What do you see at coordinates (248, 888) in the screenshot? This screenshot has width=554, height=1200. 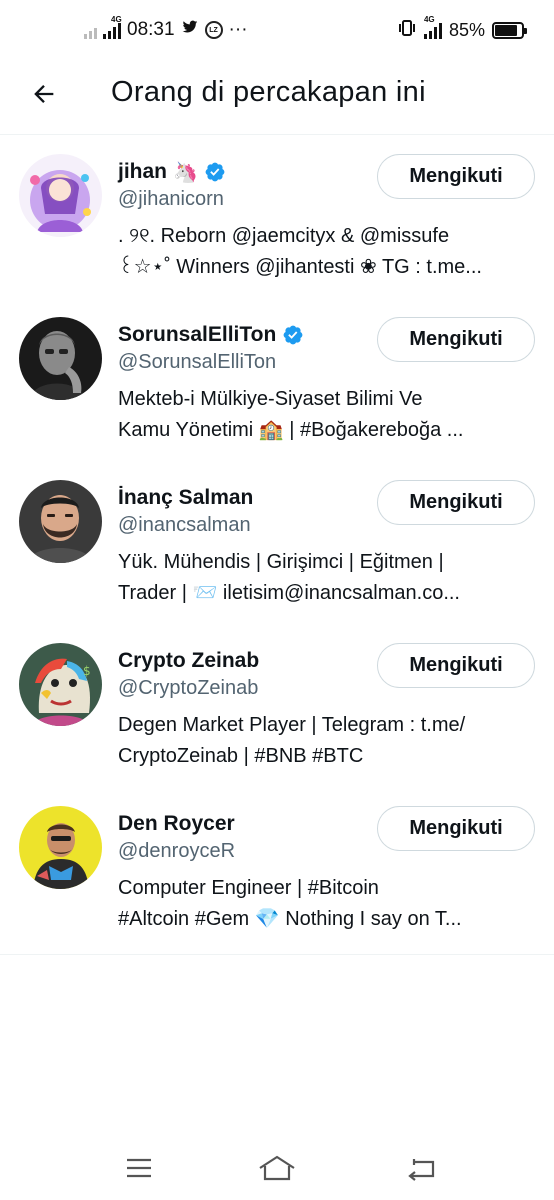 I see `bio-line: Computer Engineer | #Bitcoin` at bounding box center [248, 888].